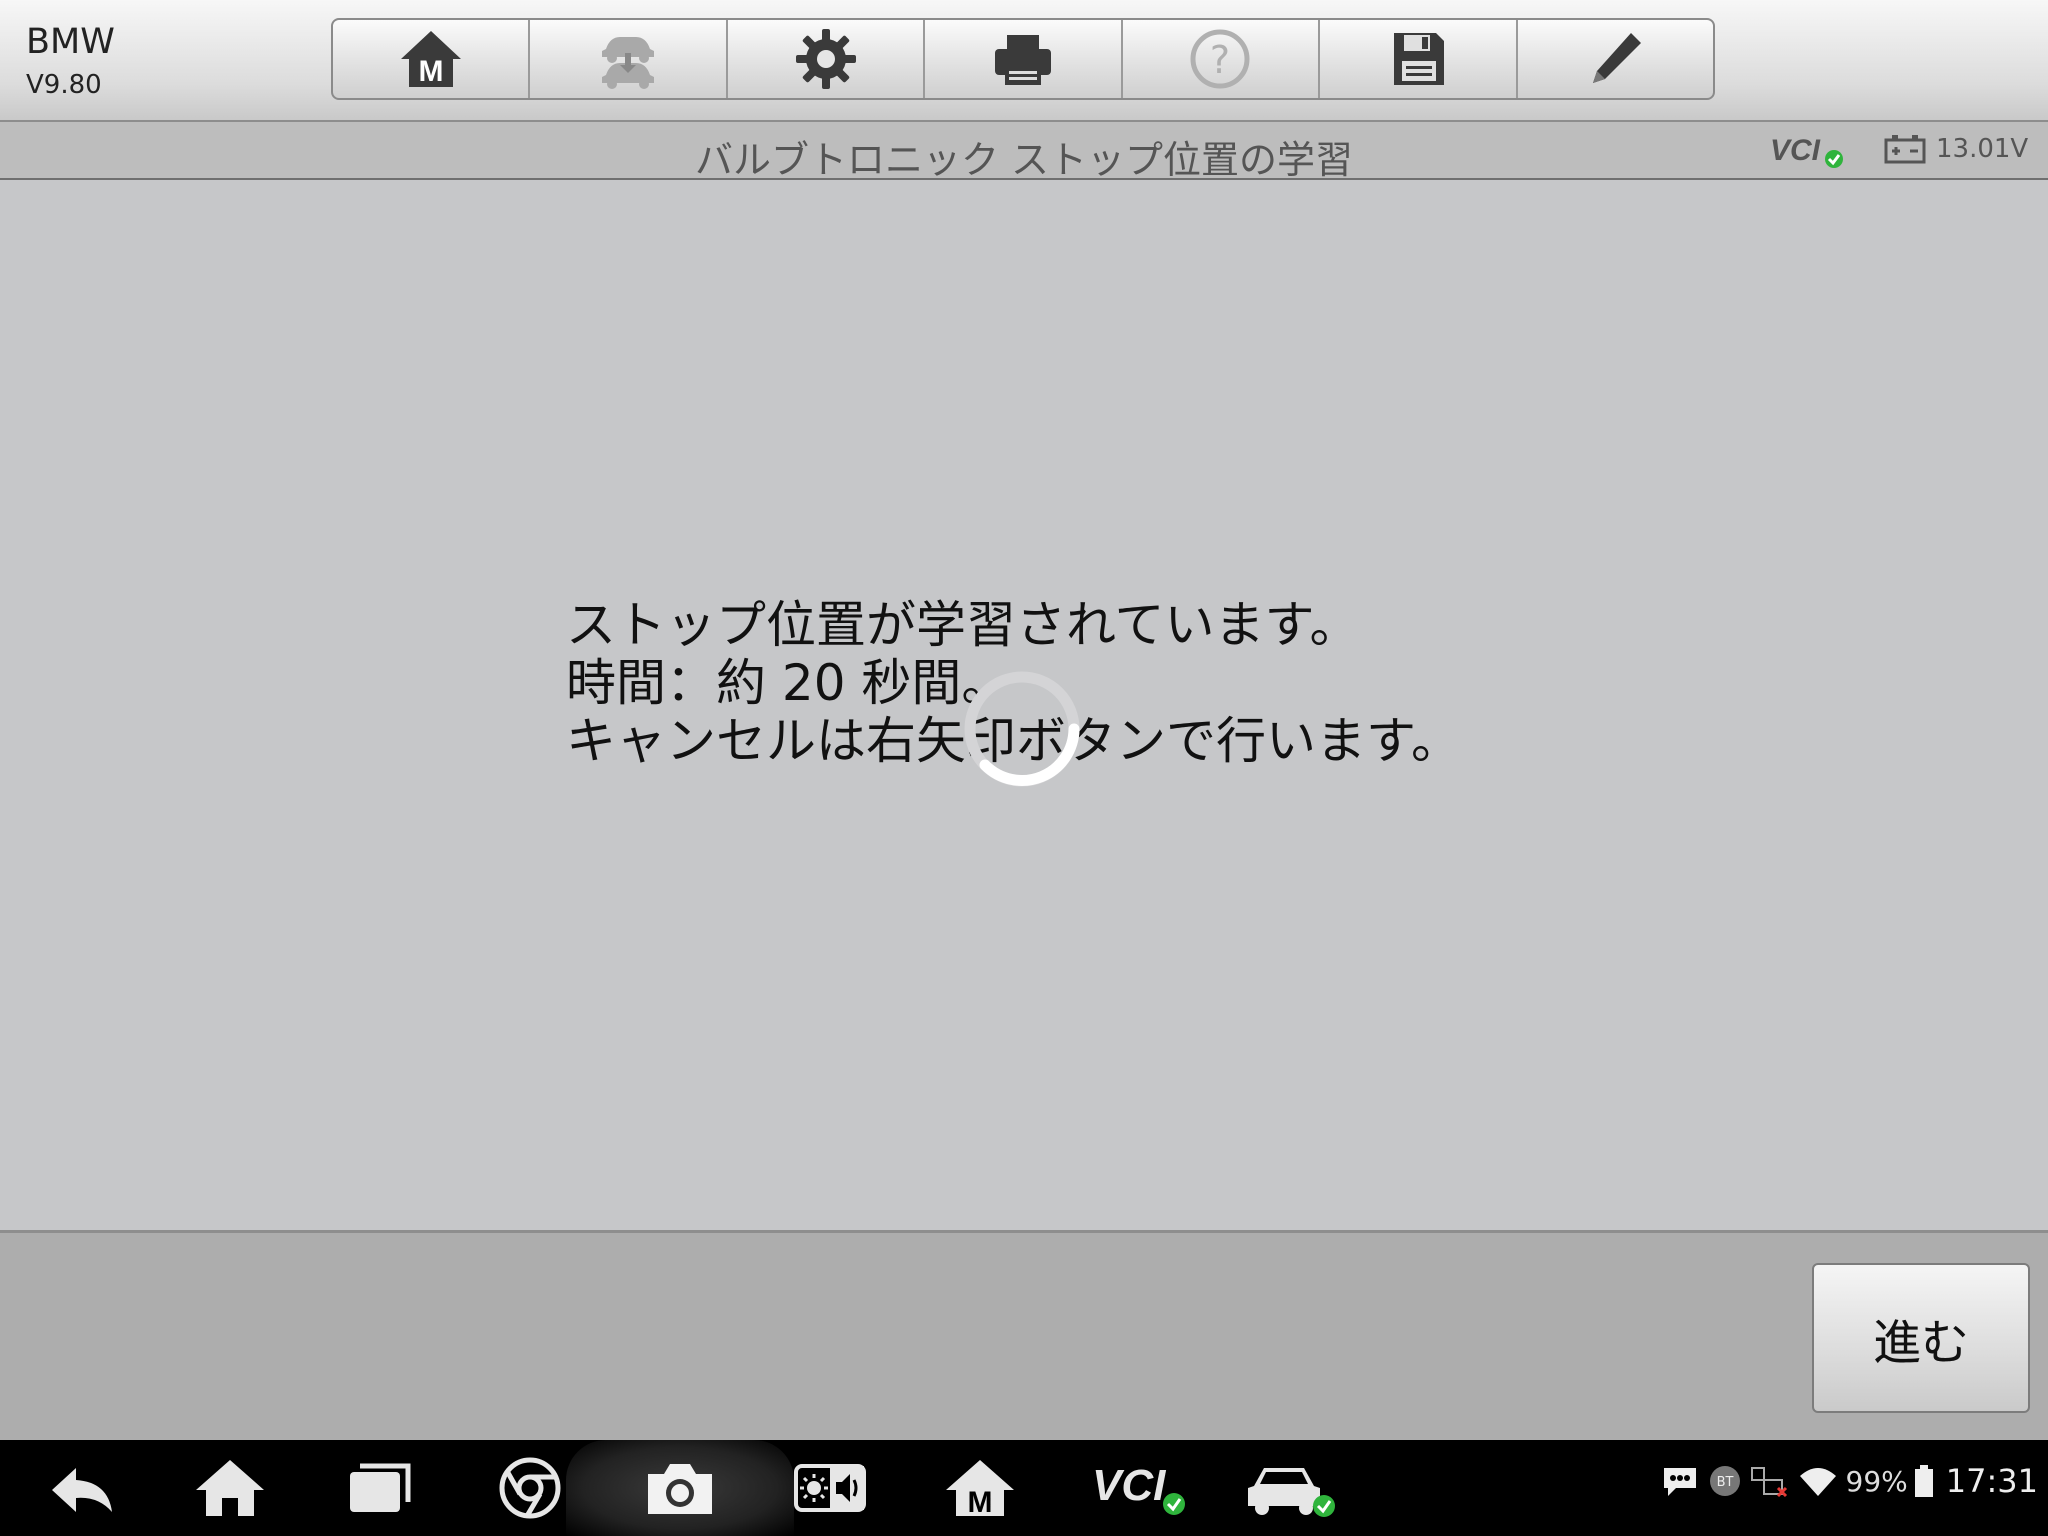 The height and width of the screenshot is (1536, 2048). I want to click on printer-icon, so click(1022, 60).